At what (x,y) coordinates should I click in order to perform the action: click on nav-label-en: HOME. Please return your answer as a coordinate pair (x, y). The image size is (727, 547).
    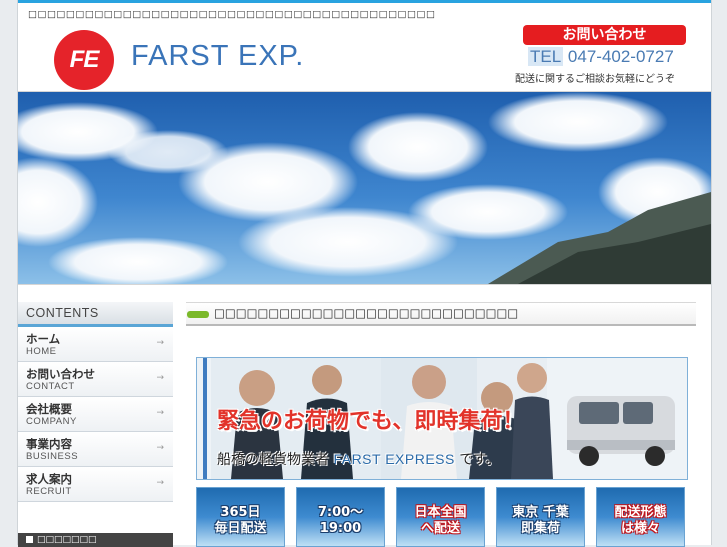
    Looking at the image, I should click on (41, 351).